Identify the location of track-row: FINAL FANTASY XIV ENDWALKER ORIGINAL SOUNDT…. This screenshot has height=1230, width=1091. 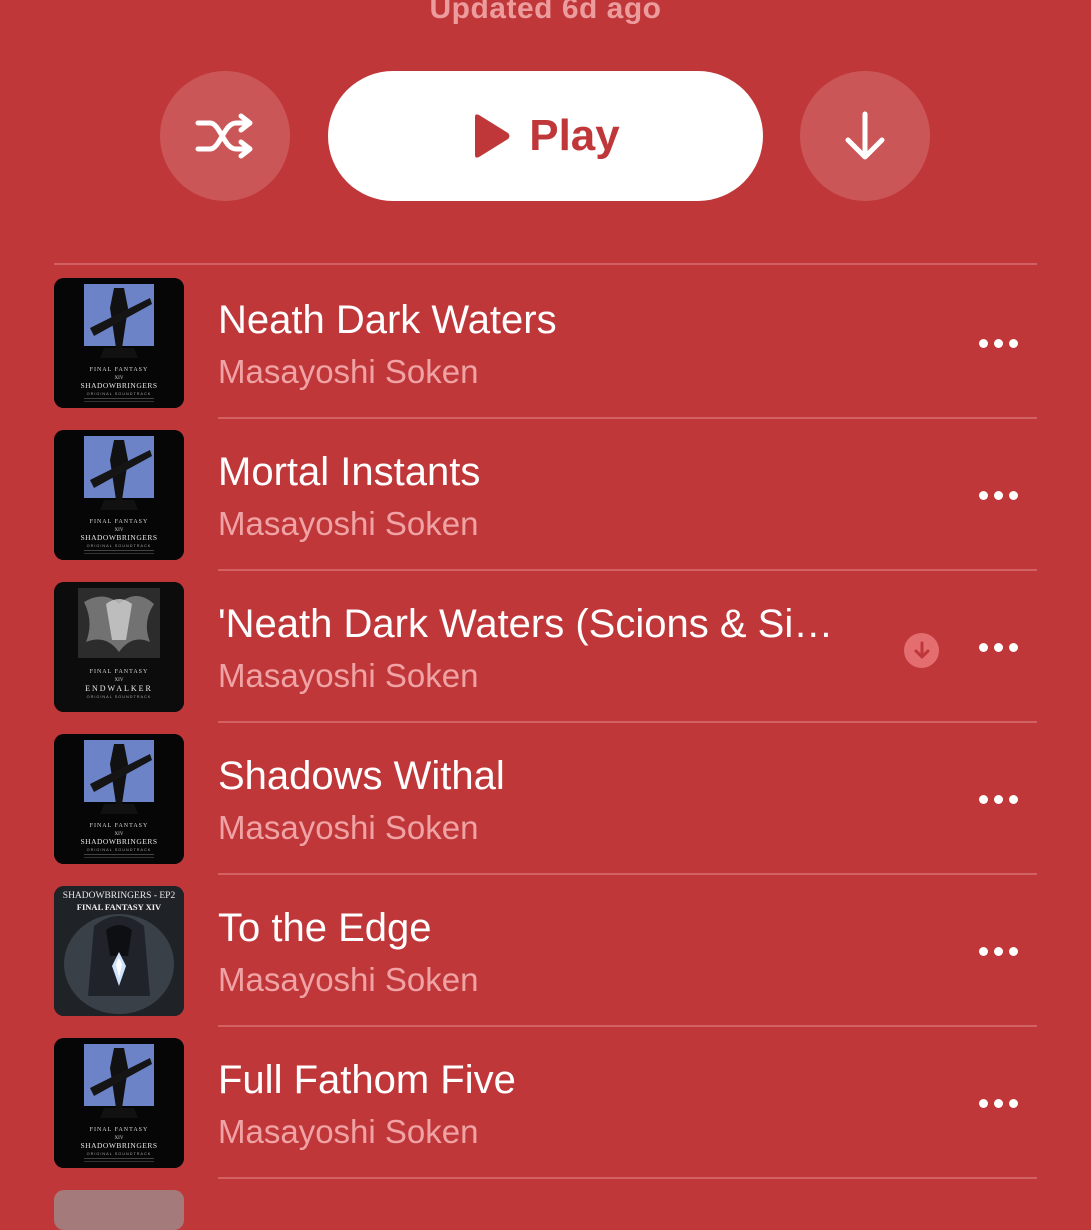
(545, 646).